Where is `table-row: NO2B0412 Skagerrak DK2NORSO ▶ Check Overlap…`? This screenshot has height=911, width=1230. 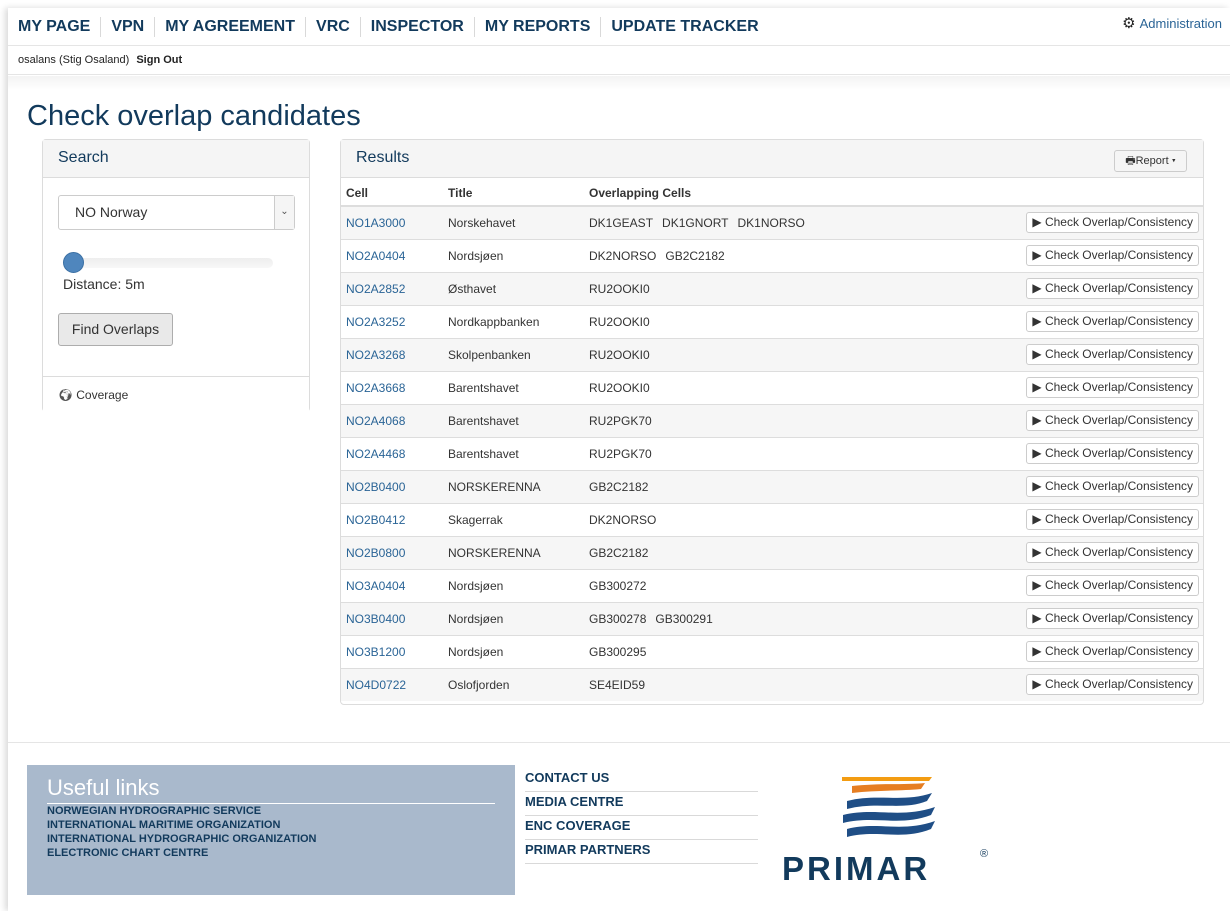 table-row: NO2B0412 Skagerrak DK2NORSO ▶ Check Overlap… is located at coordinates (772, 519).